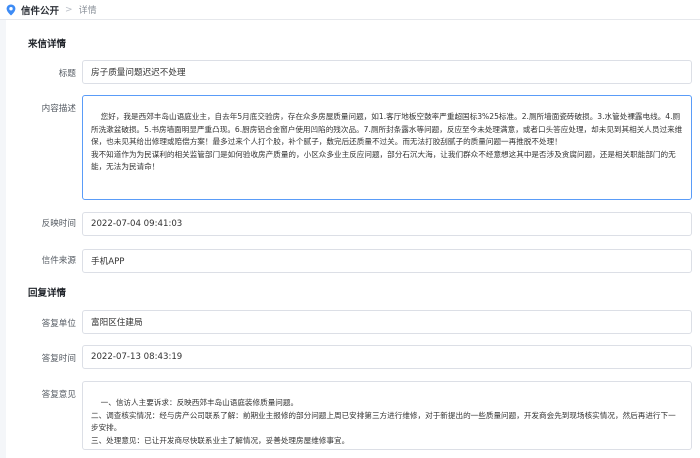  What do you see at coordinates (58, 324) in the screenshot?
I see `reply-unit-label: 答复单位` at bounding box center [58, 324].